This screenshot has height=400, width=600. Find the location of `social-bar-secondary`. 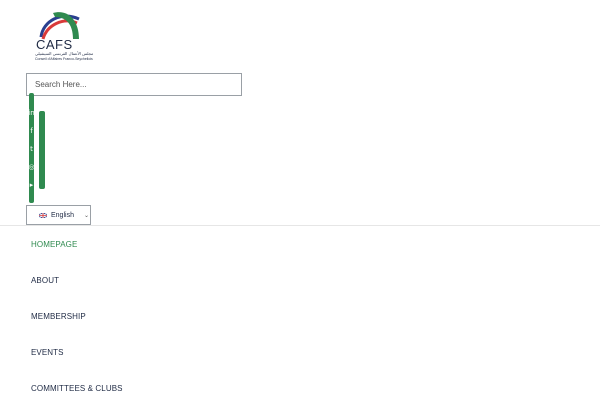

social-bar-secondary is located at coordinates (42, 150).